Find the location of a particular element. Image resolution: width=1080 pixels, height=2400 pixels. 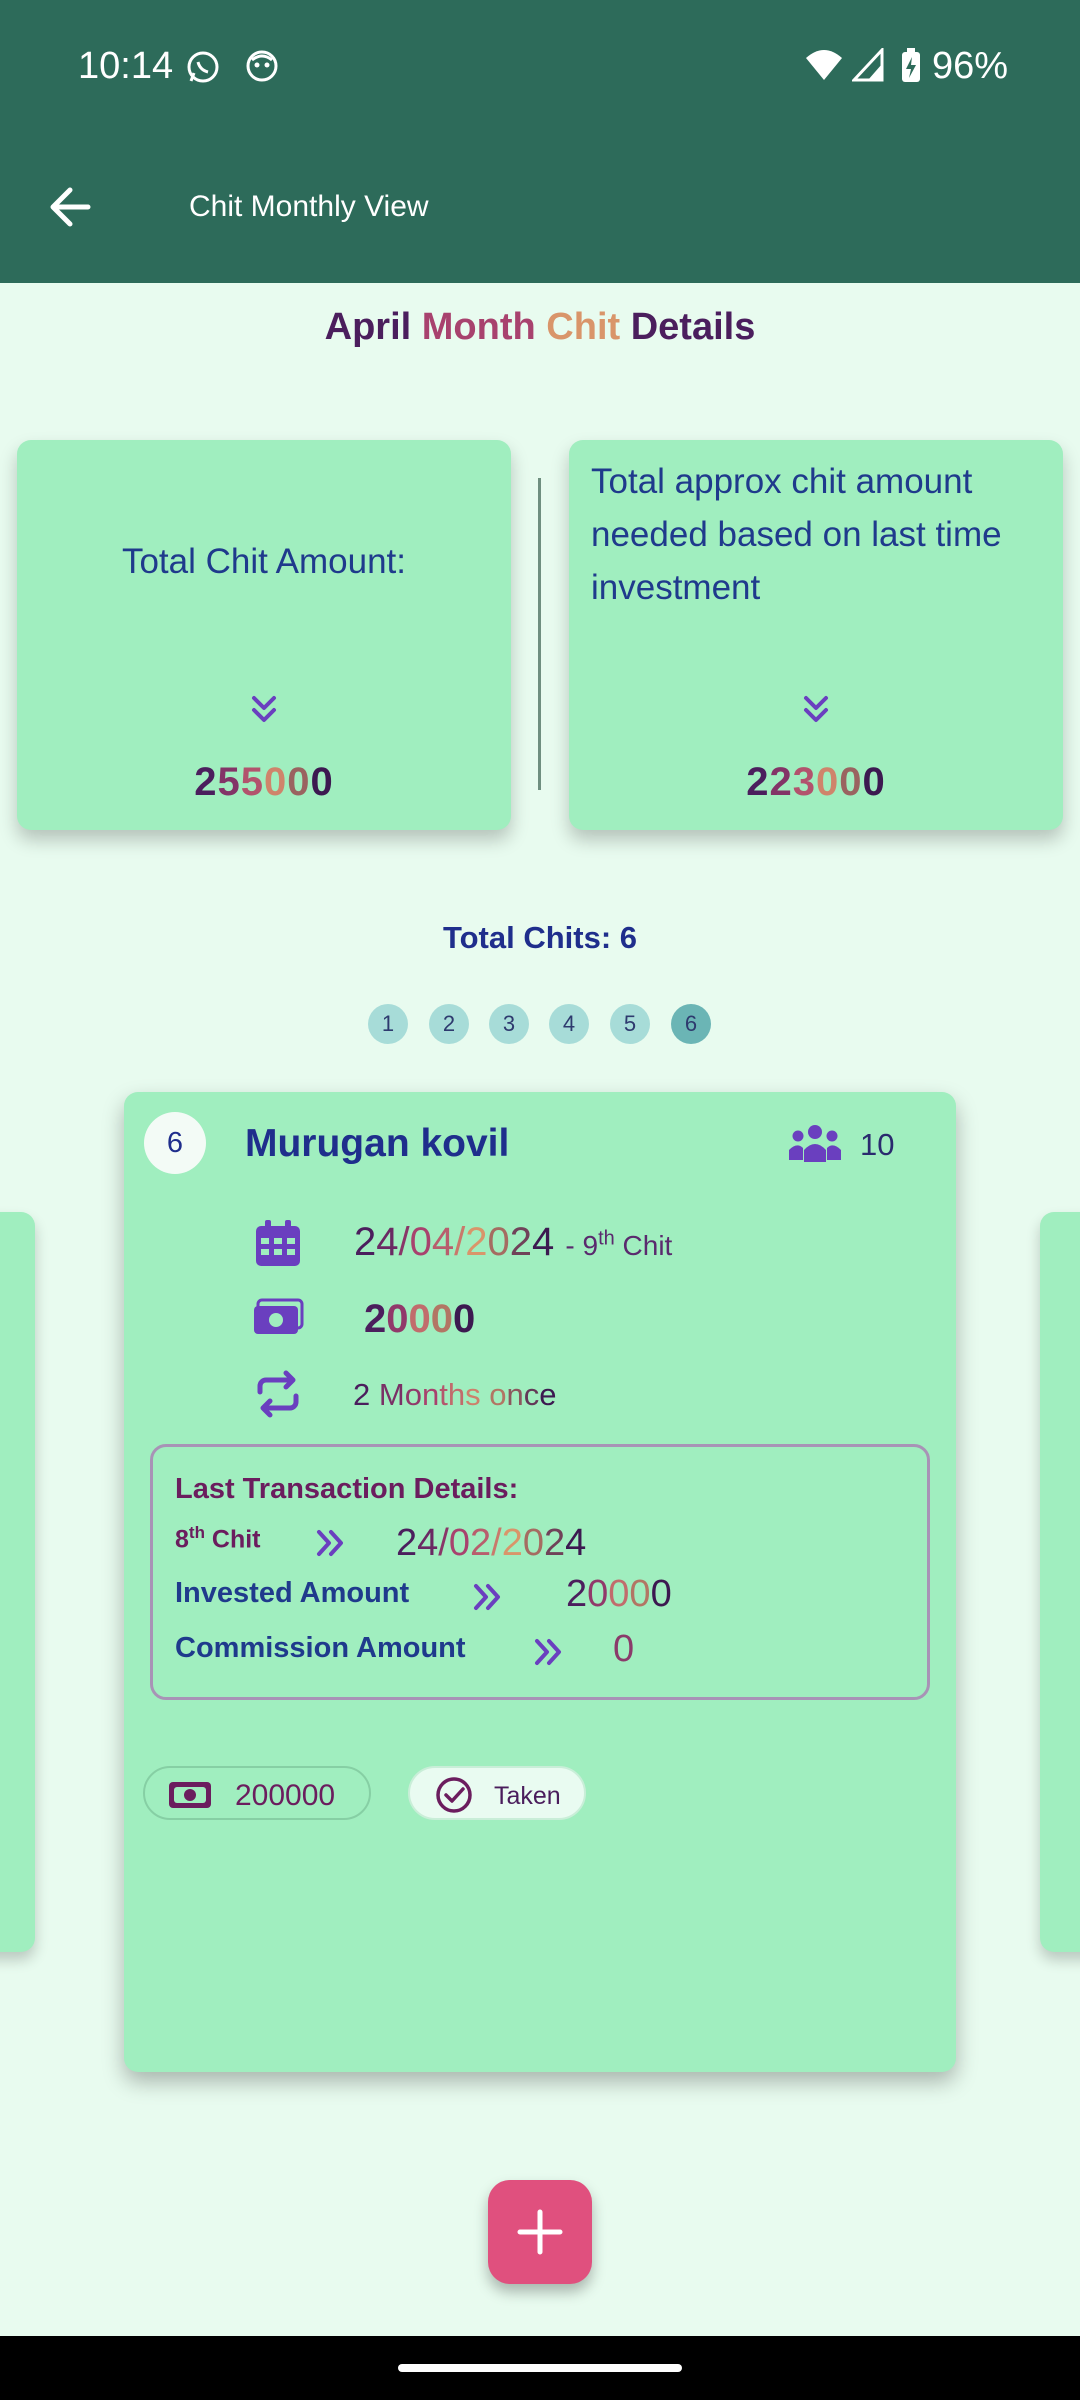

status-chip-label: Taken is located at coordinates (527, 1796).